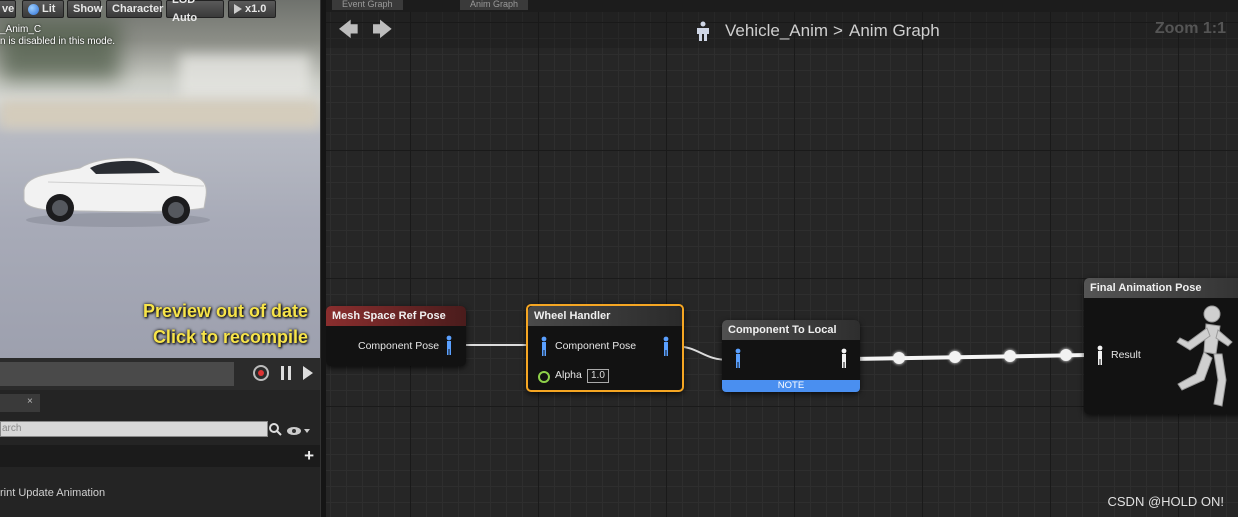 The height and width of the screenshot is (517, 1238). Describe the element at coordinates (348, 30) in the screenshot. I see `back-arrow-icon: 🡄` at that location.